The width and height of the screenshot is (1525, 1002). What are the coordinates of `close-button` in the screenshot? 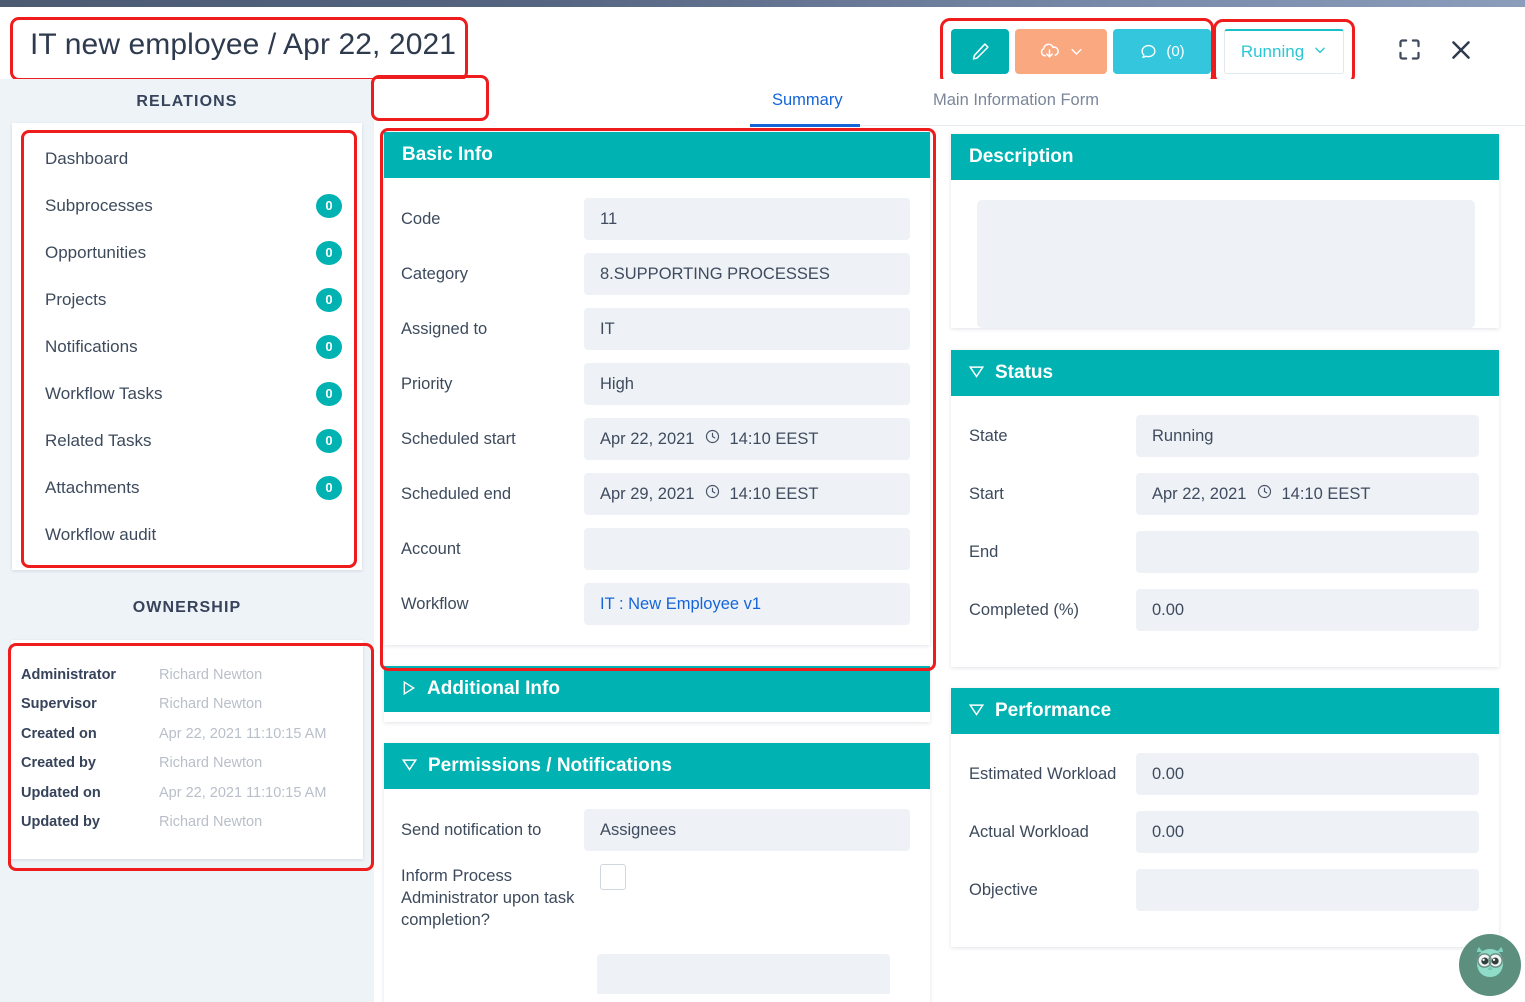 It's located at (1461, 52).